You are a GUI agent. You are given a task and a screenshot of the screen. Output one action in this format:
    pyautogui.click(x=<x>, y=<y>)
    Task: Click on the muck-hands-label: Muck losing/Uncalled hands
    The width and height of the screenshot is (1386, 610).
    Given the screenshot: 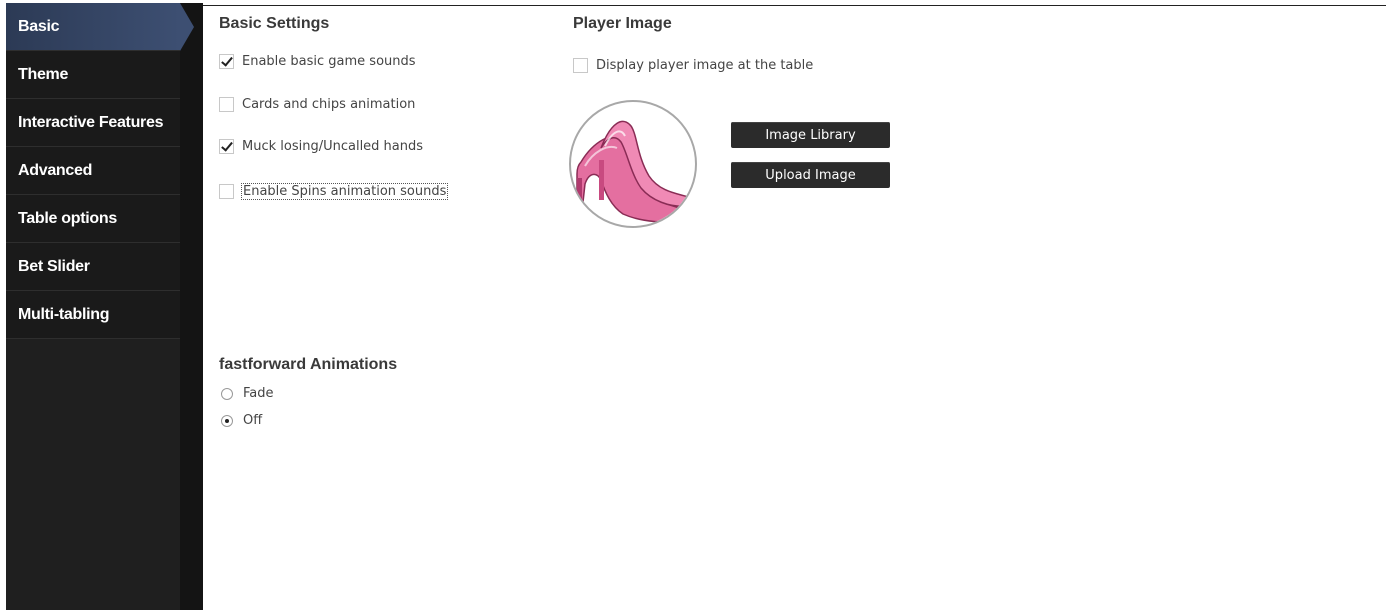 What is the action you would take?
    pyautogui.click(x=333, y=146)
    